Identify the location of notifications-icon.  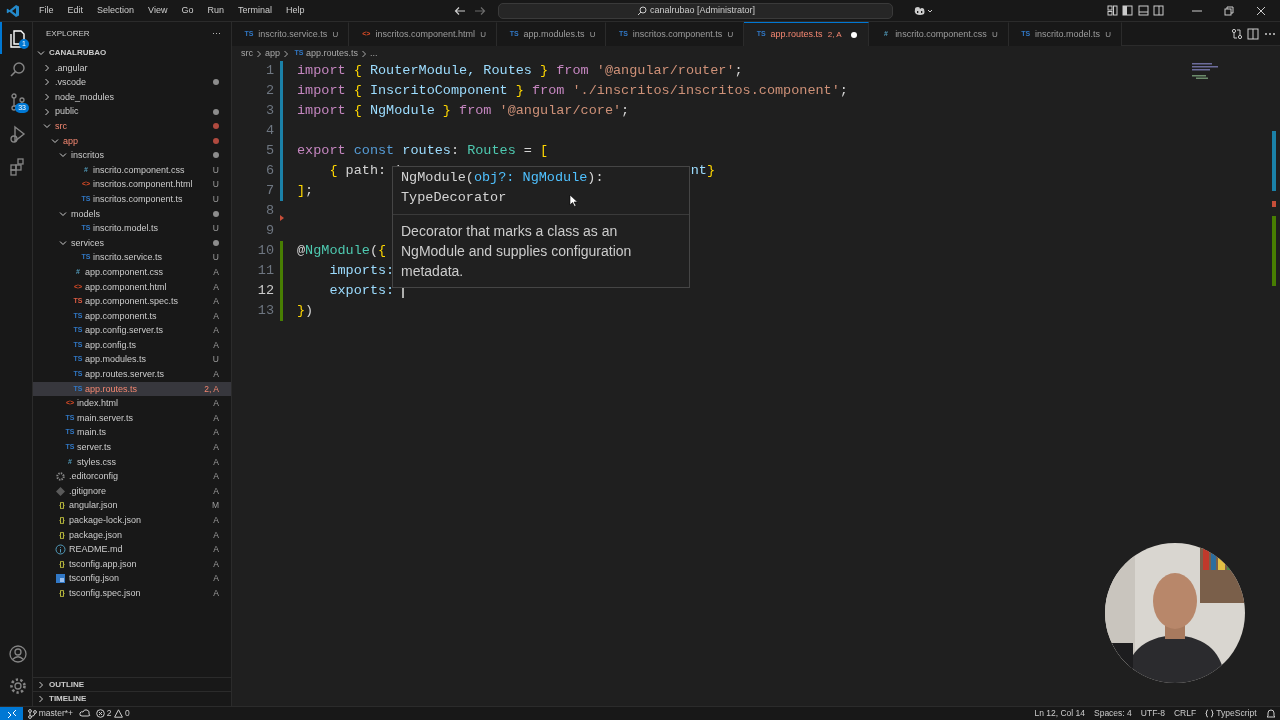
(1270, 713).